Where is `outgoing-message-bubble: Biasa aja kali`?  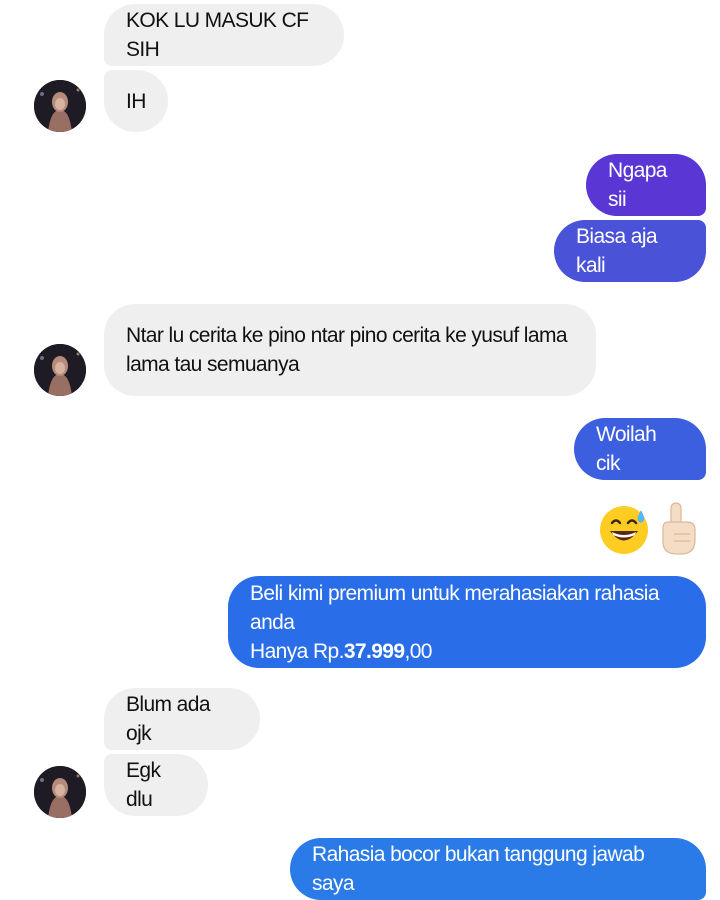 outgoing-message-bubble: Biasa aja kali is located at coordinates (630, 251).